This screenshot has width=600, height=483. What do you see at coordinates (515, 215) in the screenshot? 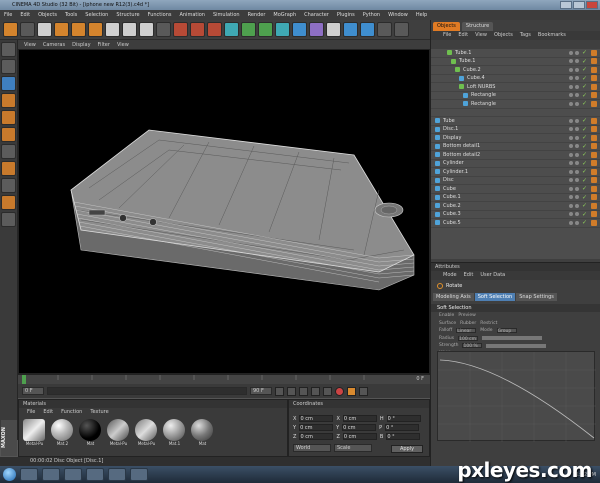
I see `object-row: Cube.3 ✓` at bounding box center [515, 215].